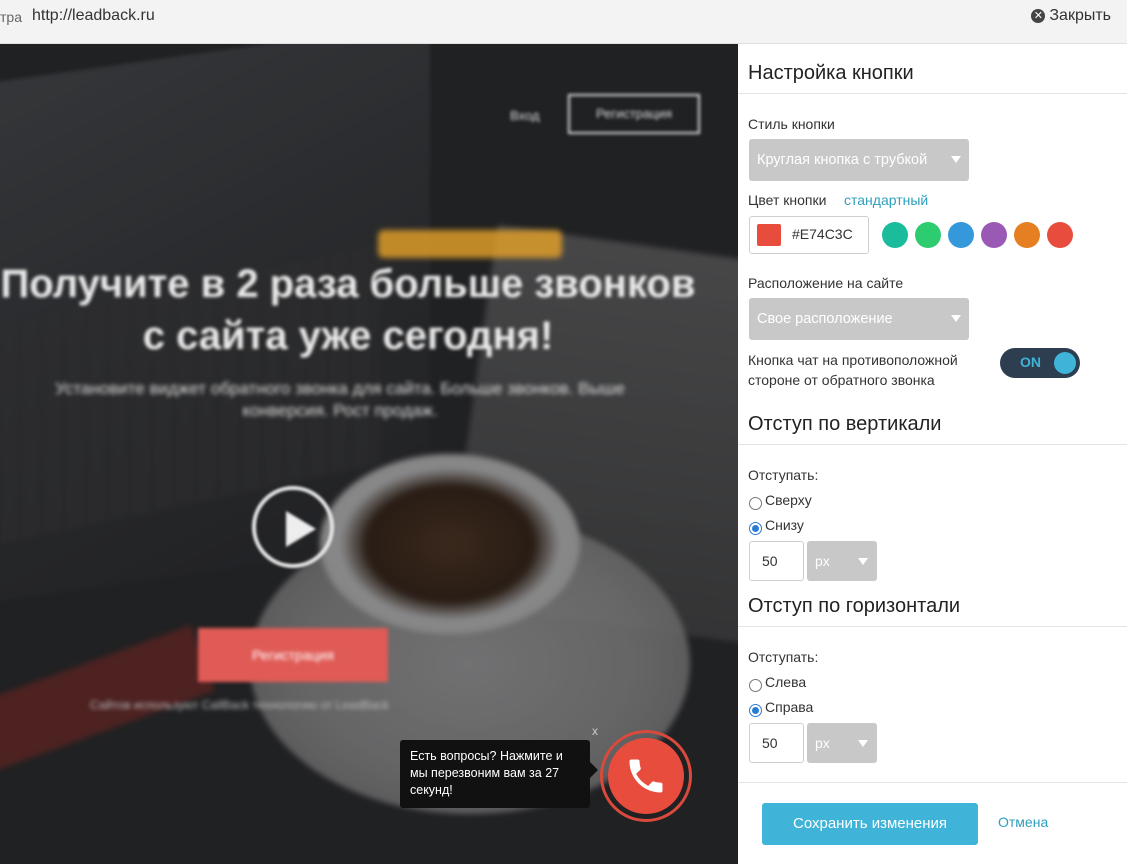 This screenshot has height=864, width=1127. Describe the element at coordinates (789, 707) in the screenshot. I see `radio-right-label: Справа` at that location.